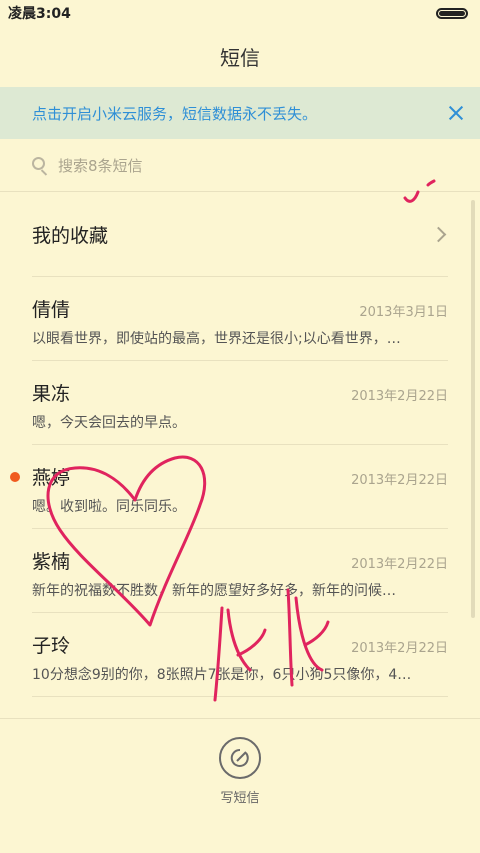 The image size is (480, 853). I want to click on compose-icon, so click(239, 757).